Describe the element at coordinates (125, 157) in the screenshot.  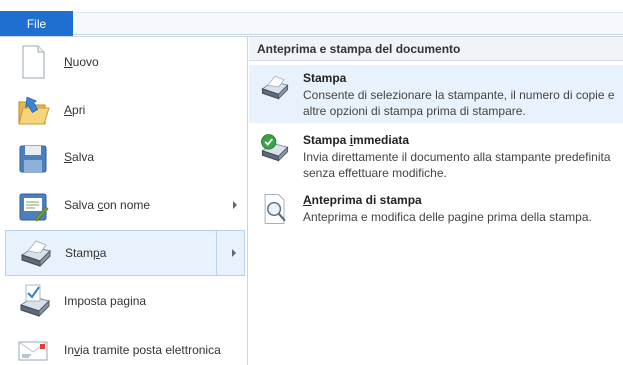
I see `menu-item-save: Salva` at that location.